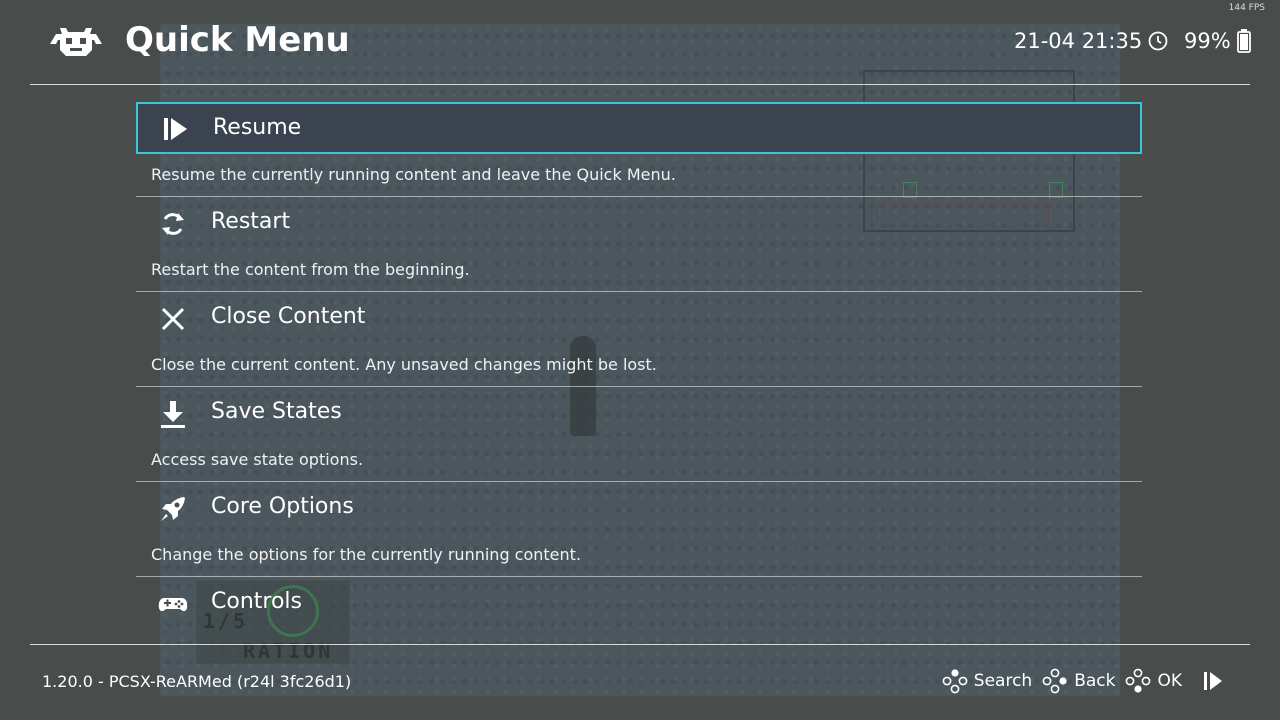 The height and width of the screenshot is (720, 1280). What do you see at coordinates (1243, 41) in the screenshot?
I see `battery-icon` at bounding box center [1243, 41].